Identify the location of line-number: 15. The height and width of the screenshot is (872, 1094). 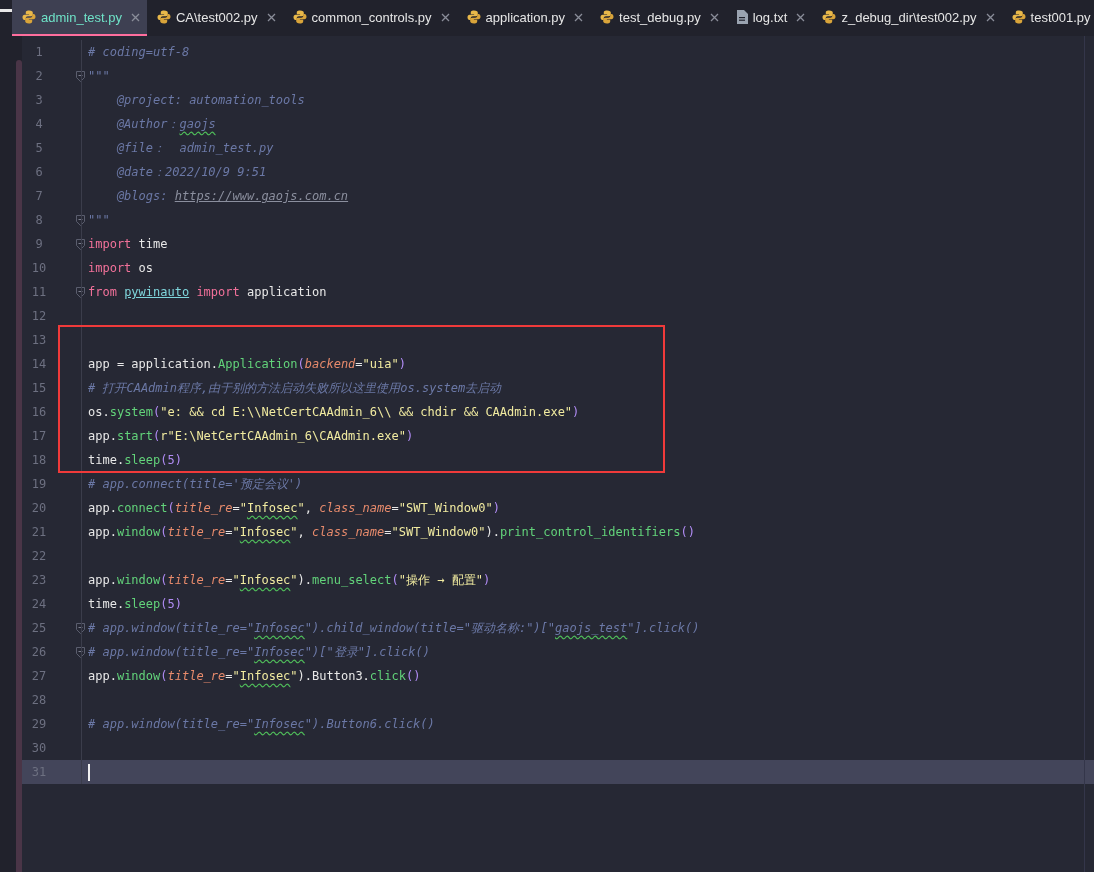
(39, 388).